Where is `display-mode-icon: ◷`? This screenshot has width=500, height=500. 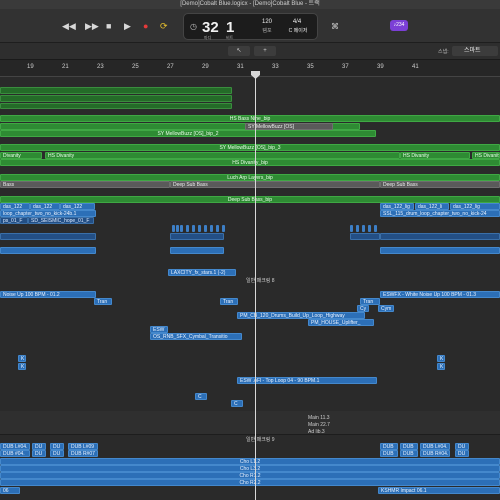
display-mode-icon: ◷ is located at coordinates (193, 26).